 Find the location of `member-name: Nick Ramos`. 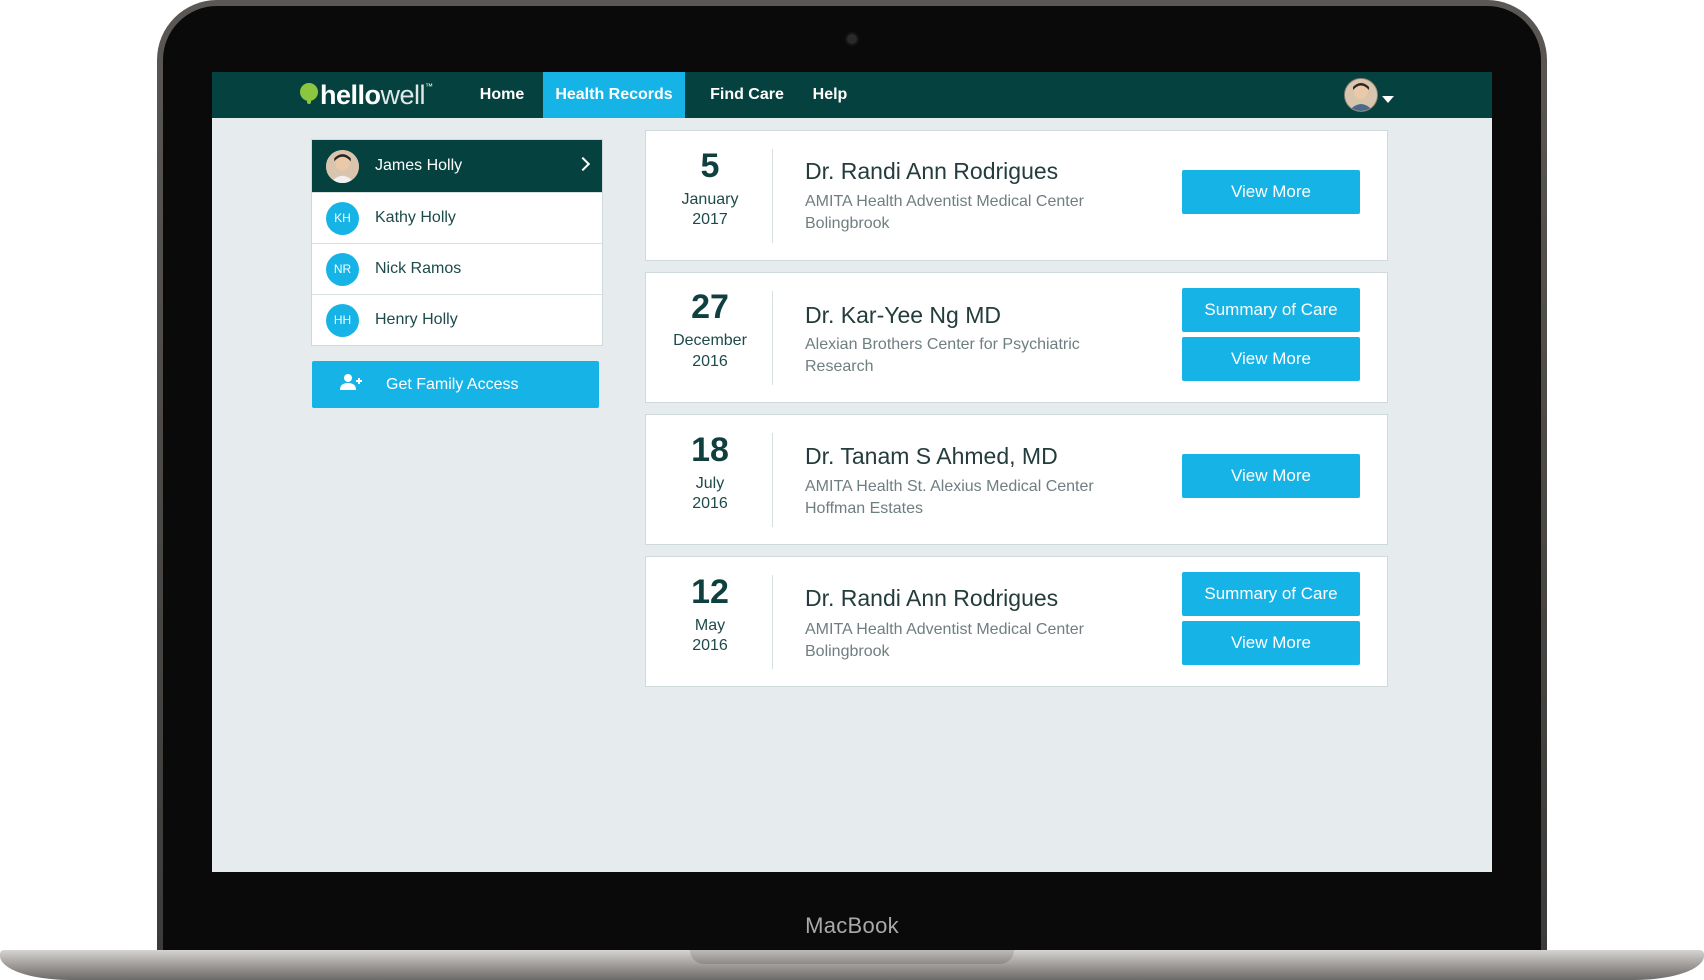

member-name: Nick Ramos is located at coordinates (418, 268).